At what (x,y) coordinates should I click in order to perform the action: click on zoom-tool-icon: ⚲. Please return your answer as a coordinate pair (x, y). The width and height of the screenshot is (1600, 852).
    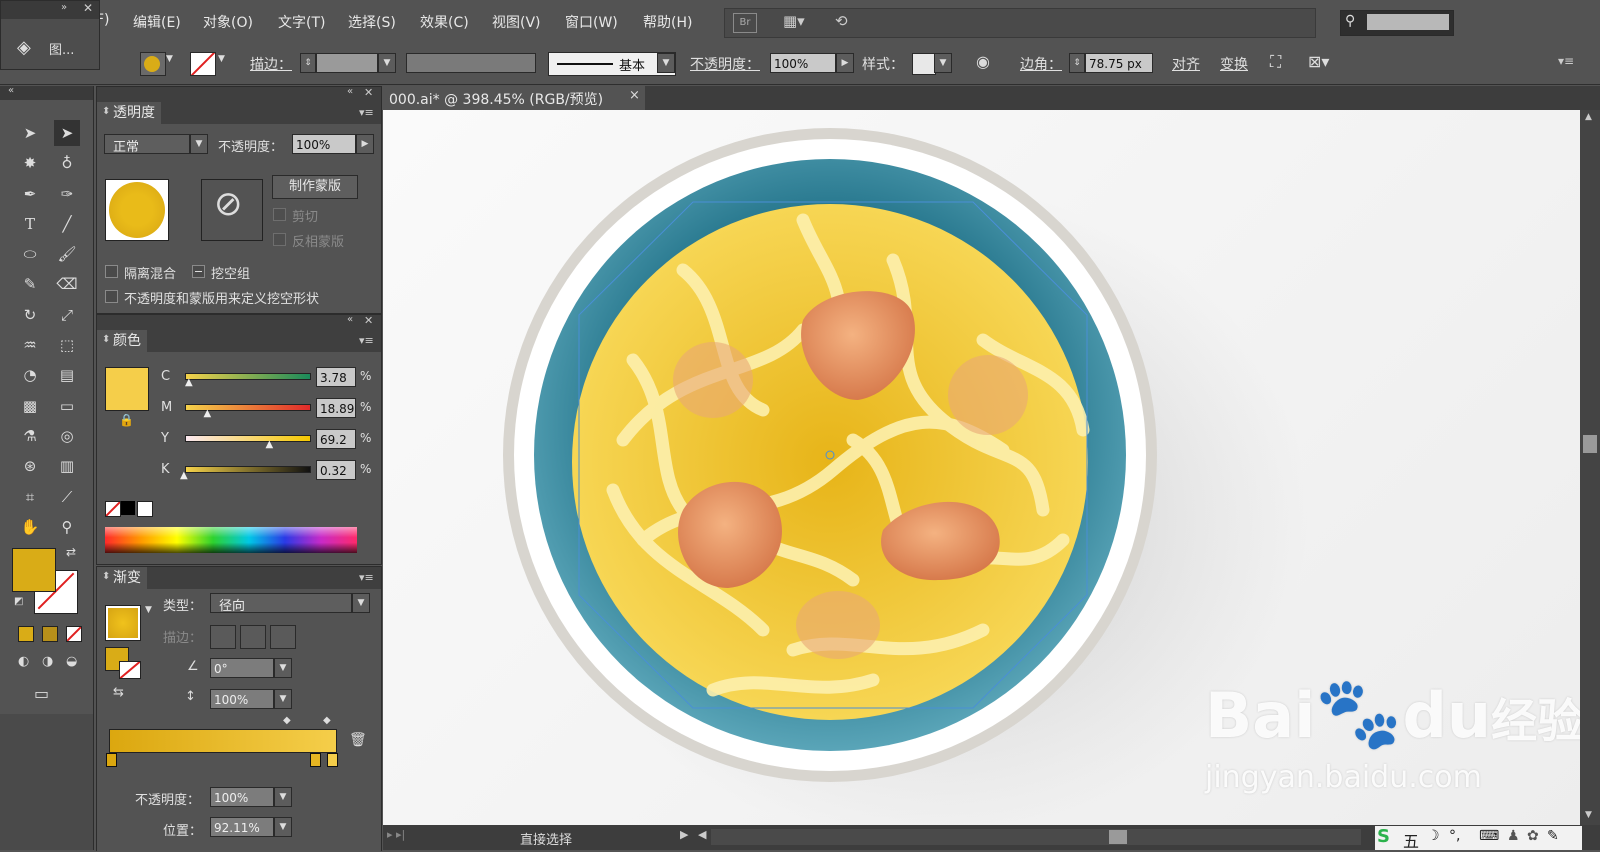
    Looking at the image, I should click on (67, 527).